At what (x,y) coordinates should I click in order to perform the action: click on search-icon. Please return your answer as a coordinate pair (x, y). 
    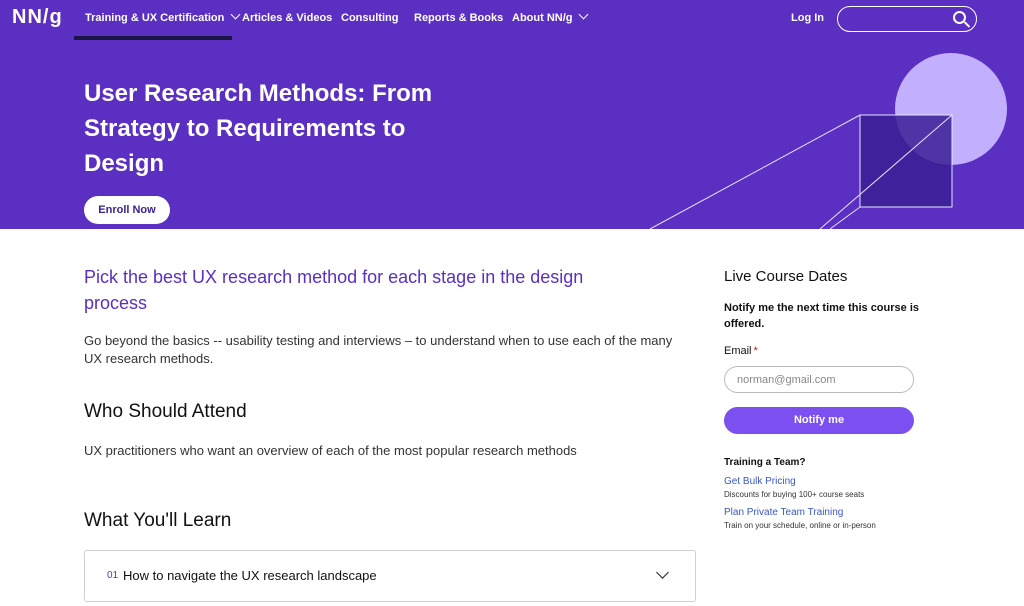
    Looking at the image, I should click on (959, 17).